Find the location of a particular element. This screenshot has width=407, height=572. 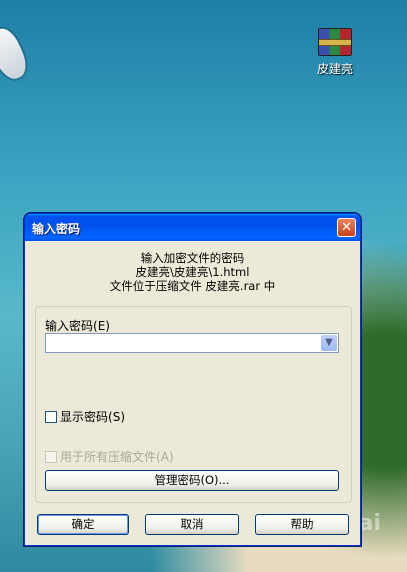

ok-button: 确定 is located at coordinates (83, 524).